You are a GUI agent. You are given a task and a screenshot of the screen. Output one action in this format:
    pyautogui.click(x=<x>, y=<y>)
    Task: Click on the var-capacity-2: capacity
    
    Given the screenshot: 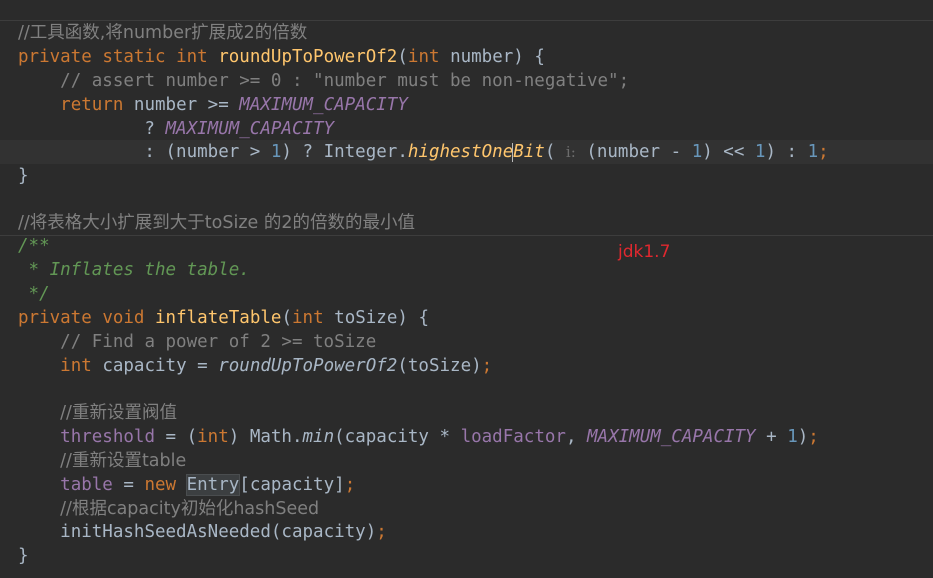 What is the action you would take?
    pyautogui.click(x=387, y=437)
    